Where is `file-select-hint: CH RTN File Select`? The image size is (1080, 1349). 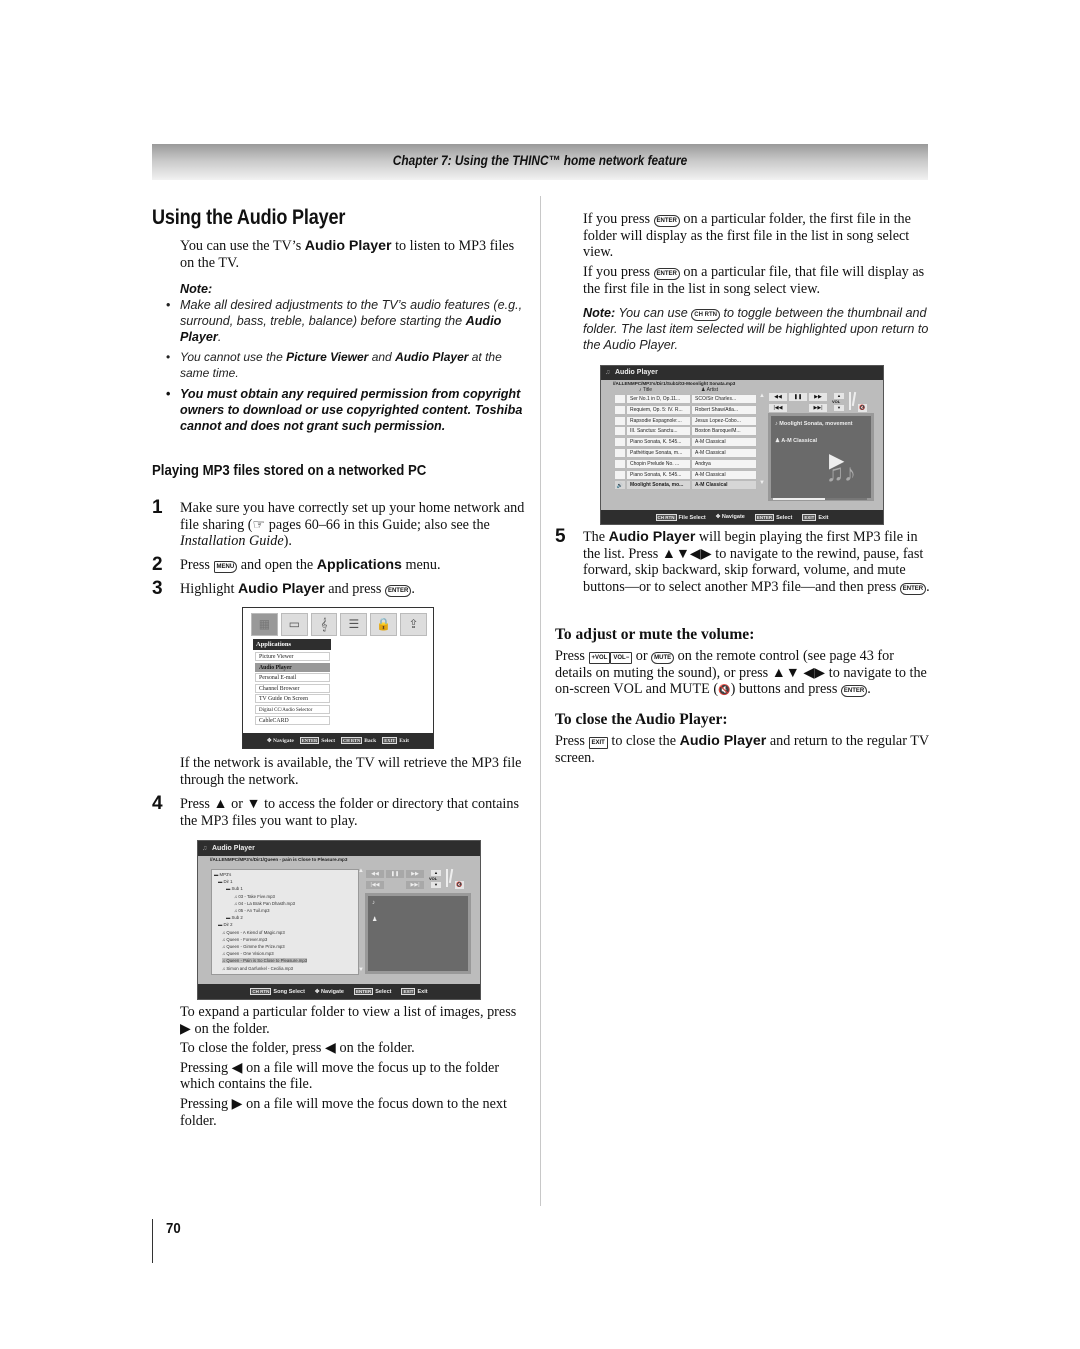
file-select-hint: CH RTN File Select is located at coordinates (680, 517).